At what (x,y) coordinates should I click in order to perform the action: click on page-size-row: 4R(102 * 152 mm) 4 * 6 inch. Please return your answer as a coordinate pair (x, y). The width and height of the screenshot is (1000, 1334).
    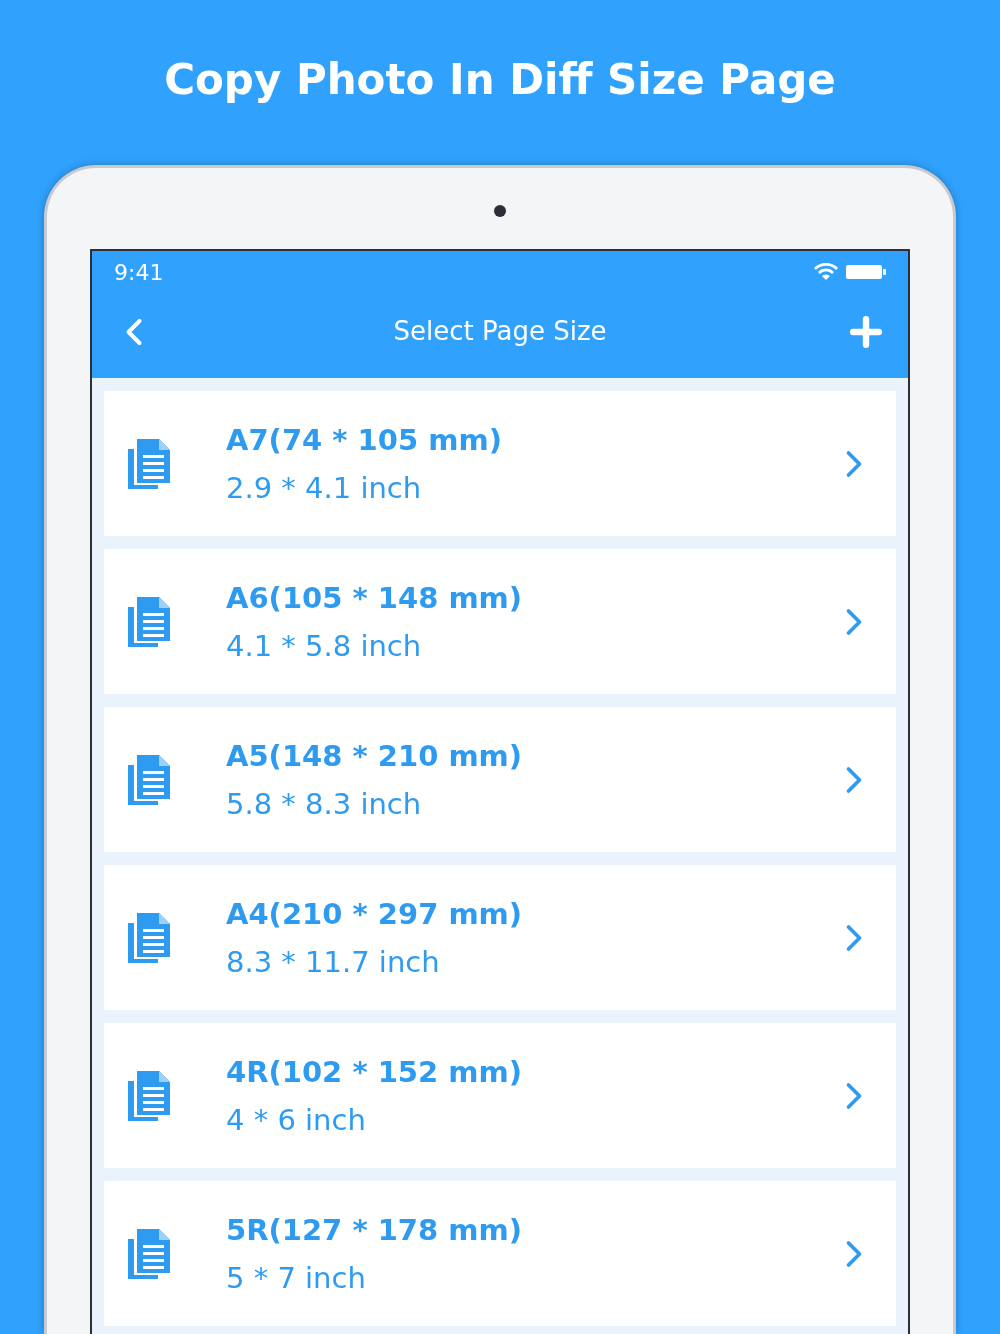
    Looking at the image, I should click on (500, 1095).